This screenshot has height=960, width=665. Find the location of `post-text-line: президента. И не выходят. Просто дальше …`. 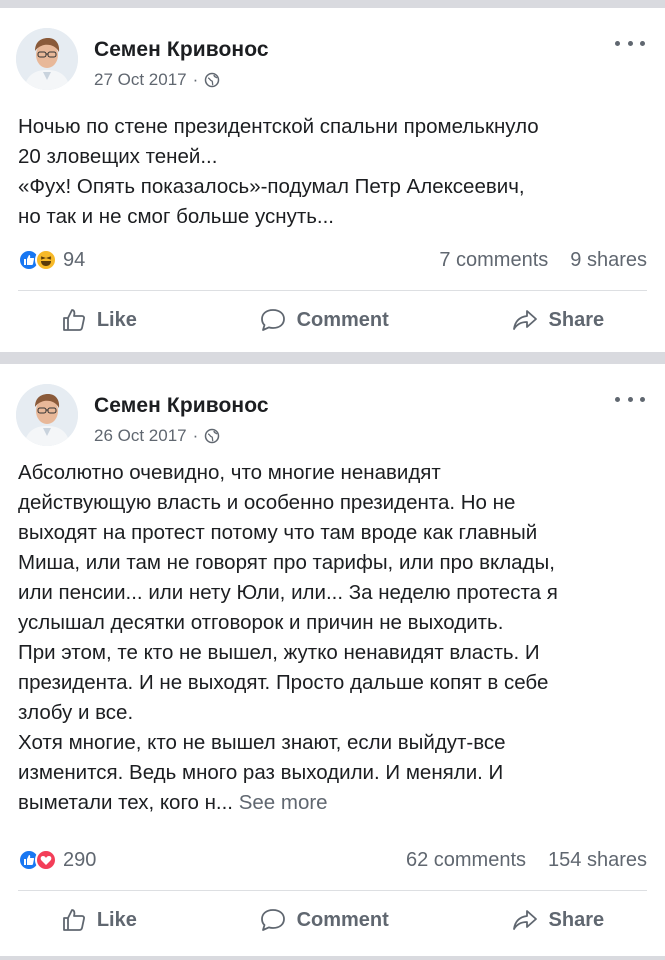

post-text-line: президента. И не выходят. Просто дальше … is located at coordinates (283, 682).